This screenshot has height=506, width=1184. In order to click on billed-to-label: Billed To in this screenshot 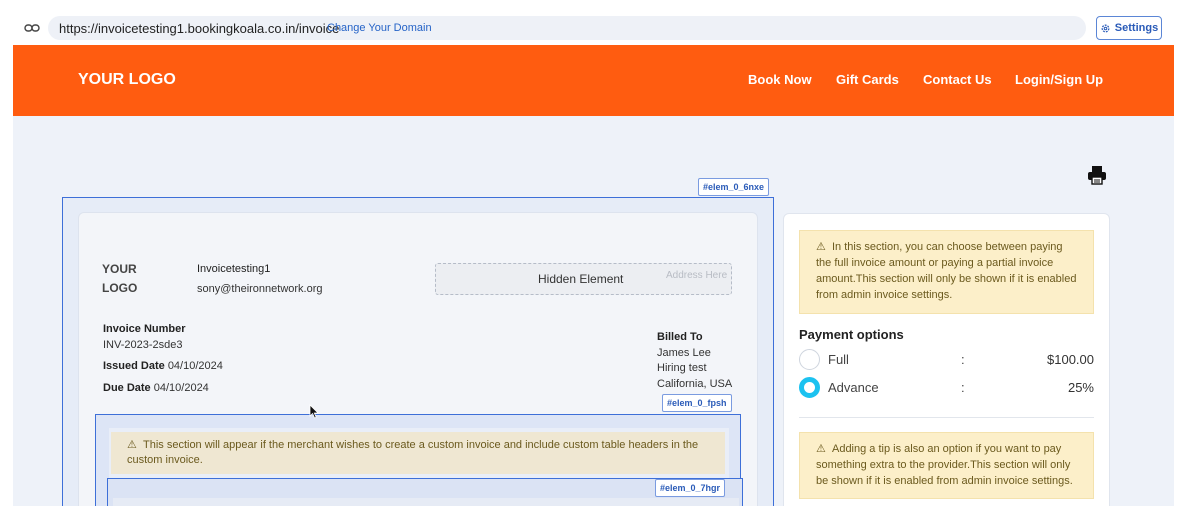, I will do `click(680, 337)`.